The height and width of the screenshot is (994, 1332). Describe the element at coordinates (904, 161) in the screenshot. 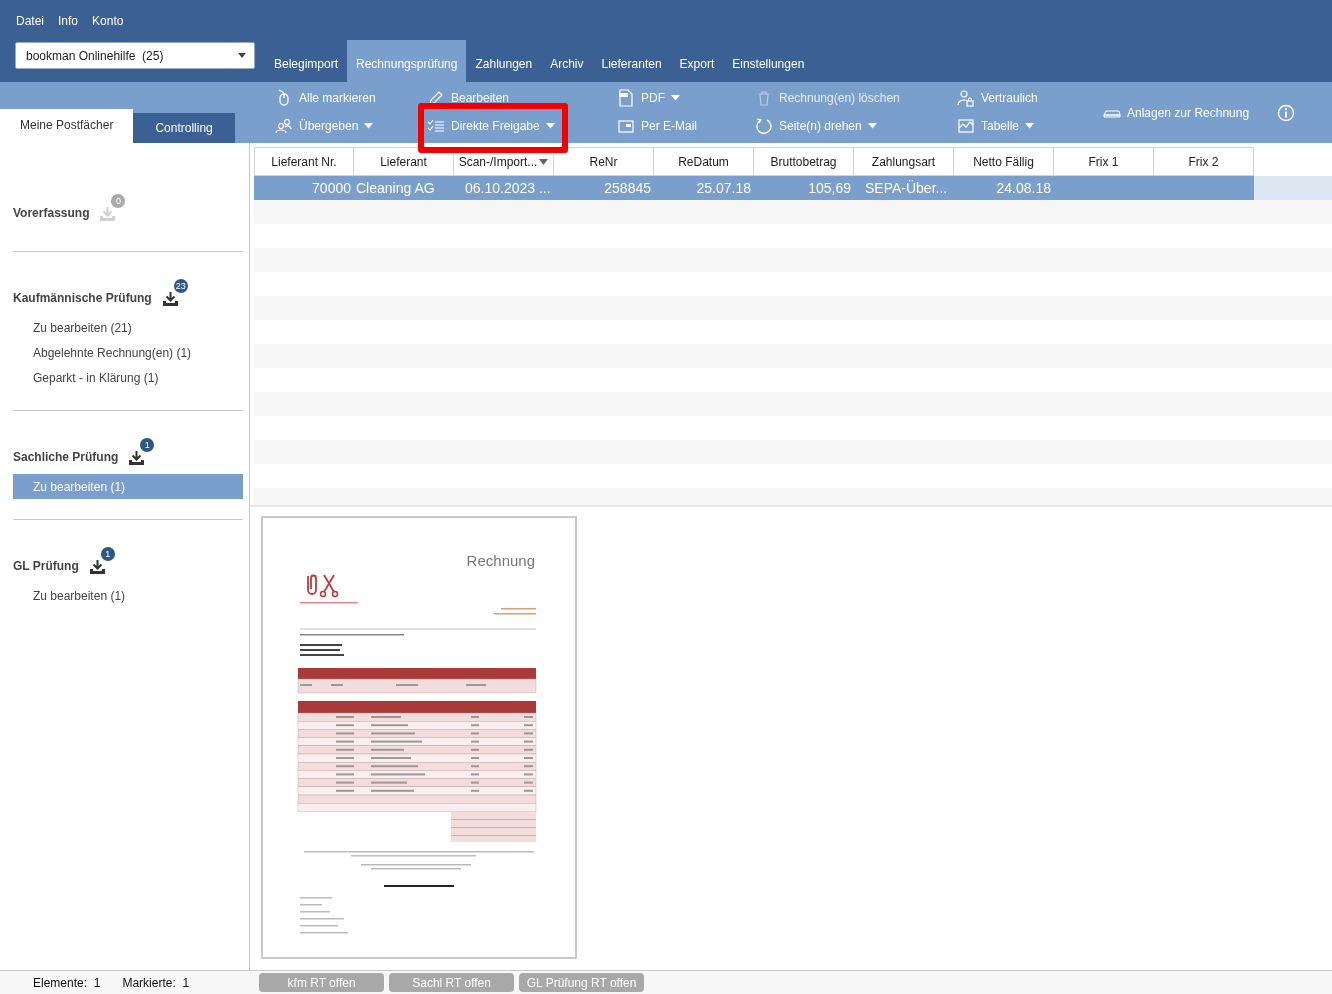

I see `column-header: Zahlungsart` at that location.